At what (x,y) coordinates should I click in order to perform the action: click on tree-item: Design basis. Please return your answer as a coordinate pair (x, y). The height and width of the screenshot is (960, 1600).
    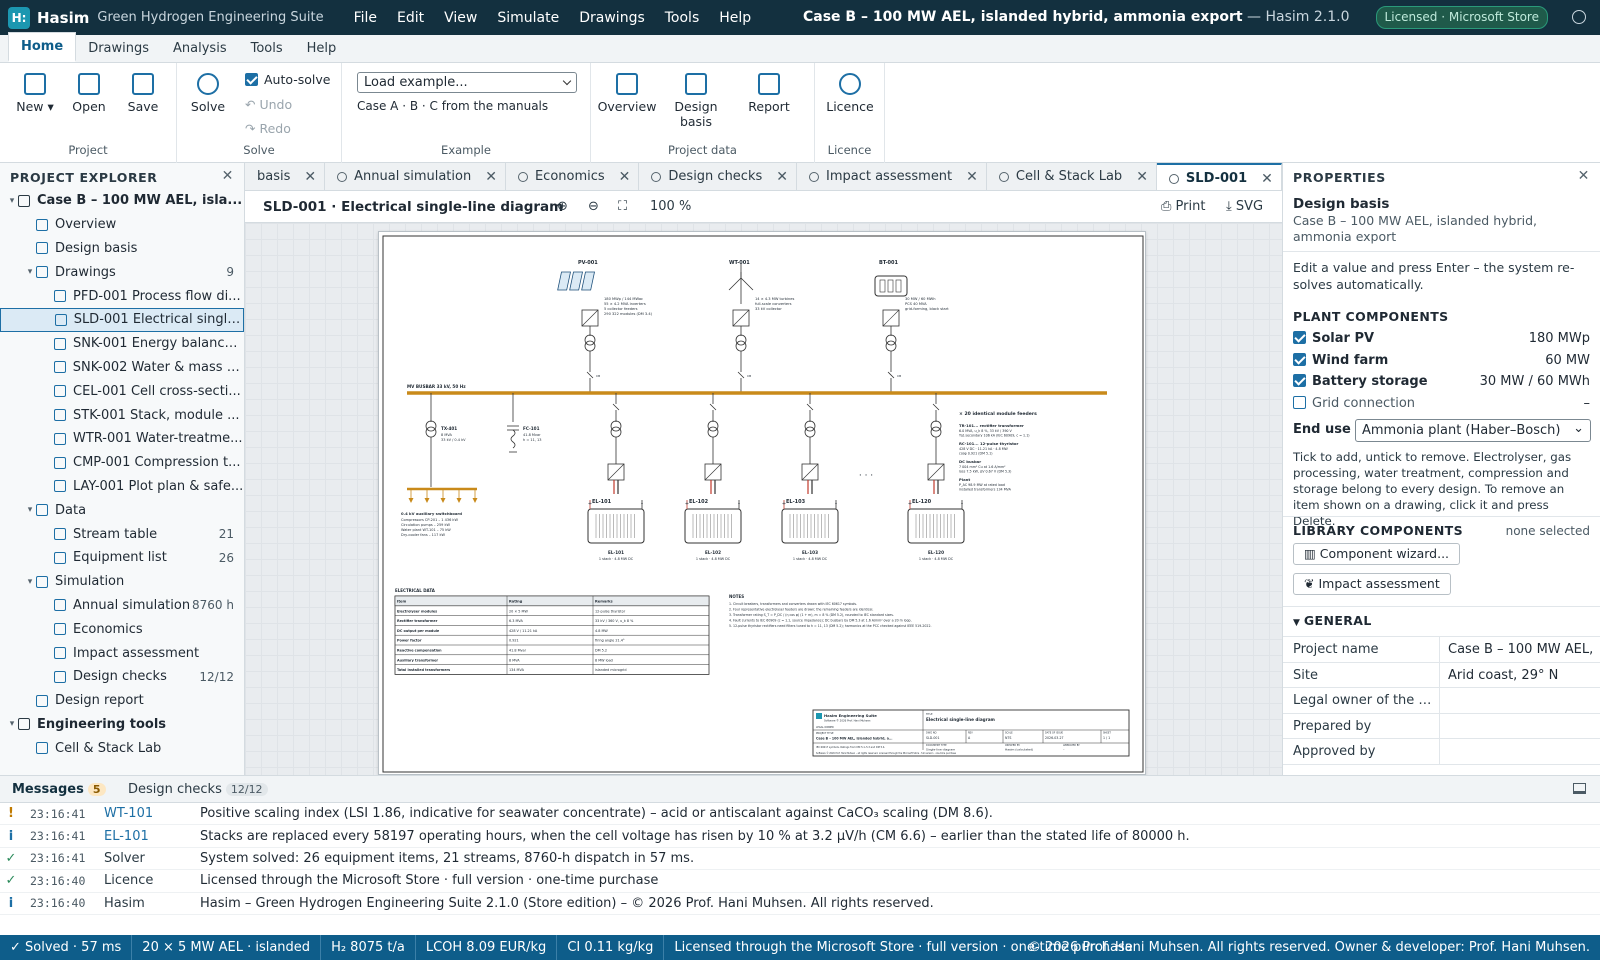
    Looking at the image, I should click on (122, 249).